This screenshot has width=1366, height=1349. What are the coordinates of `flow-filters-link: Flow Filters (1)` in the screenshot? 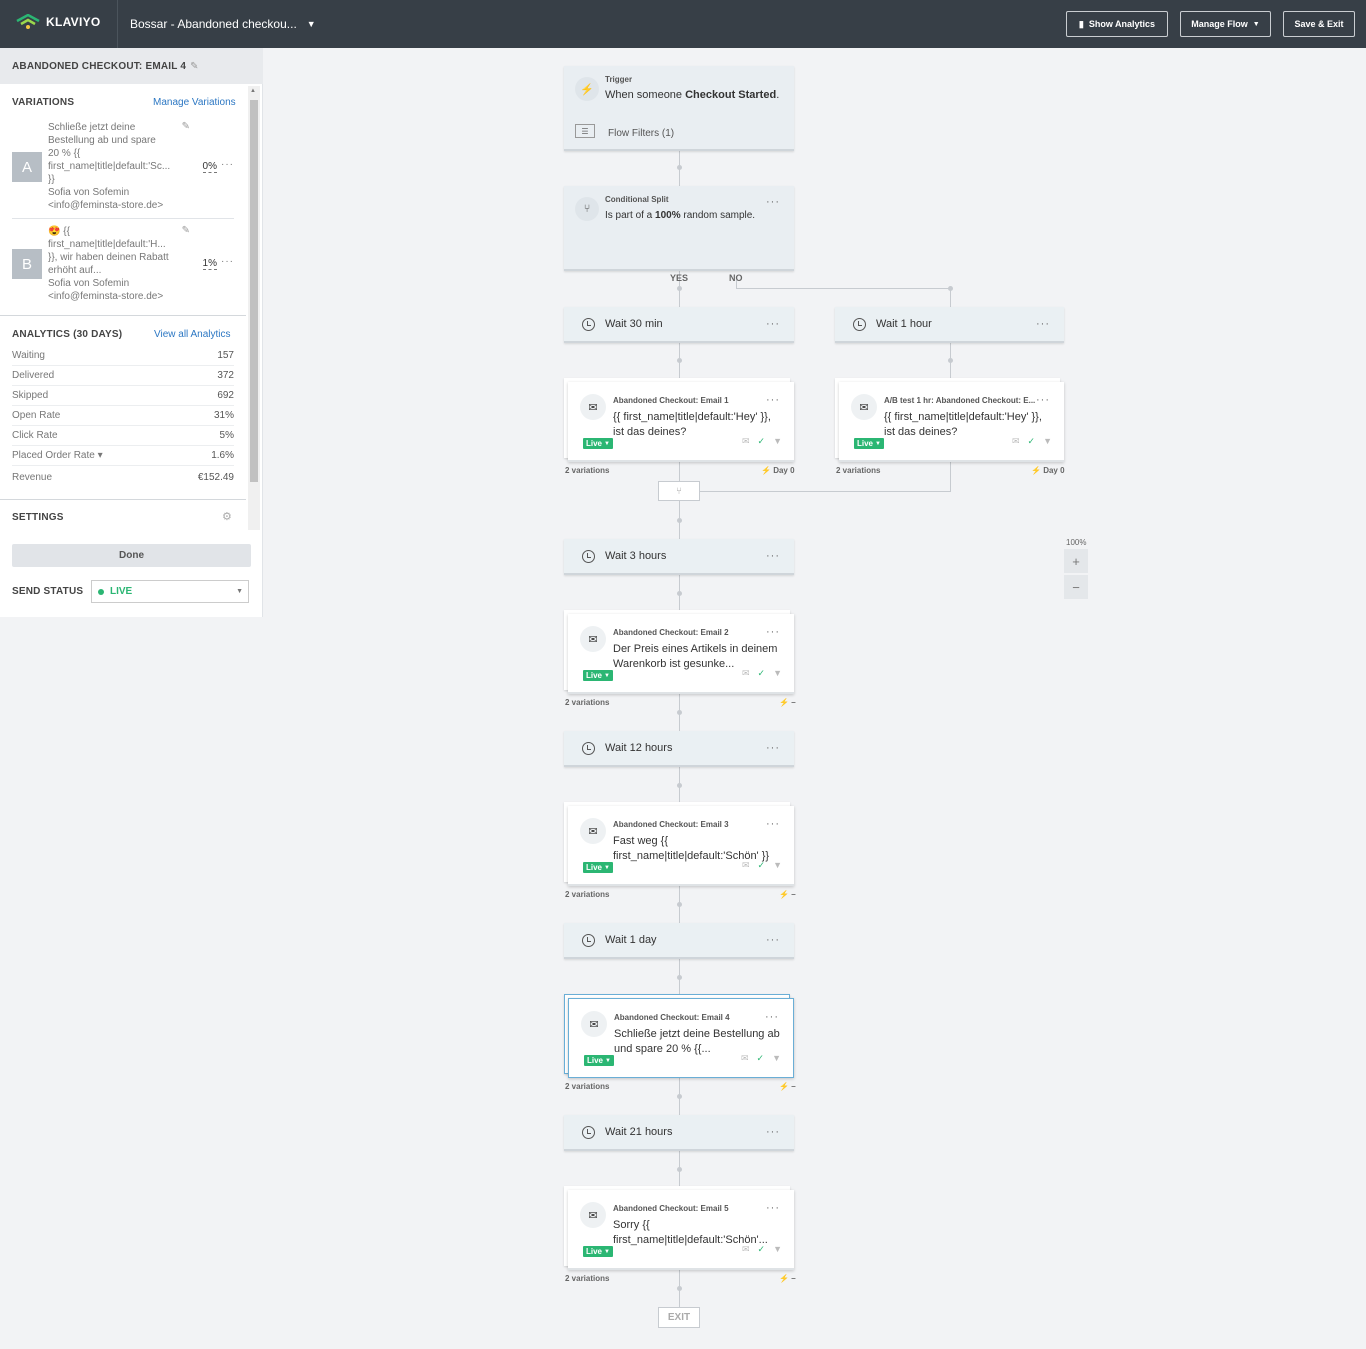 It's located at (641, 133).